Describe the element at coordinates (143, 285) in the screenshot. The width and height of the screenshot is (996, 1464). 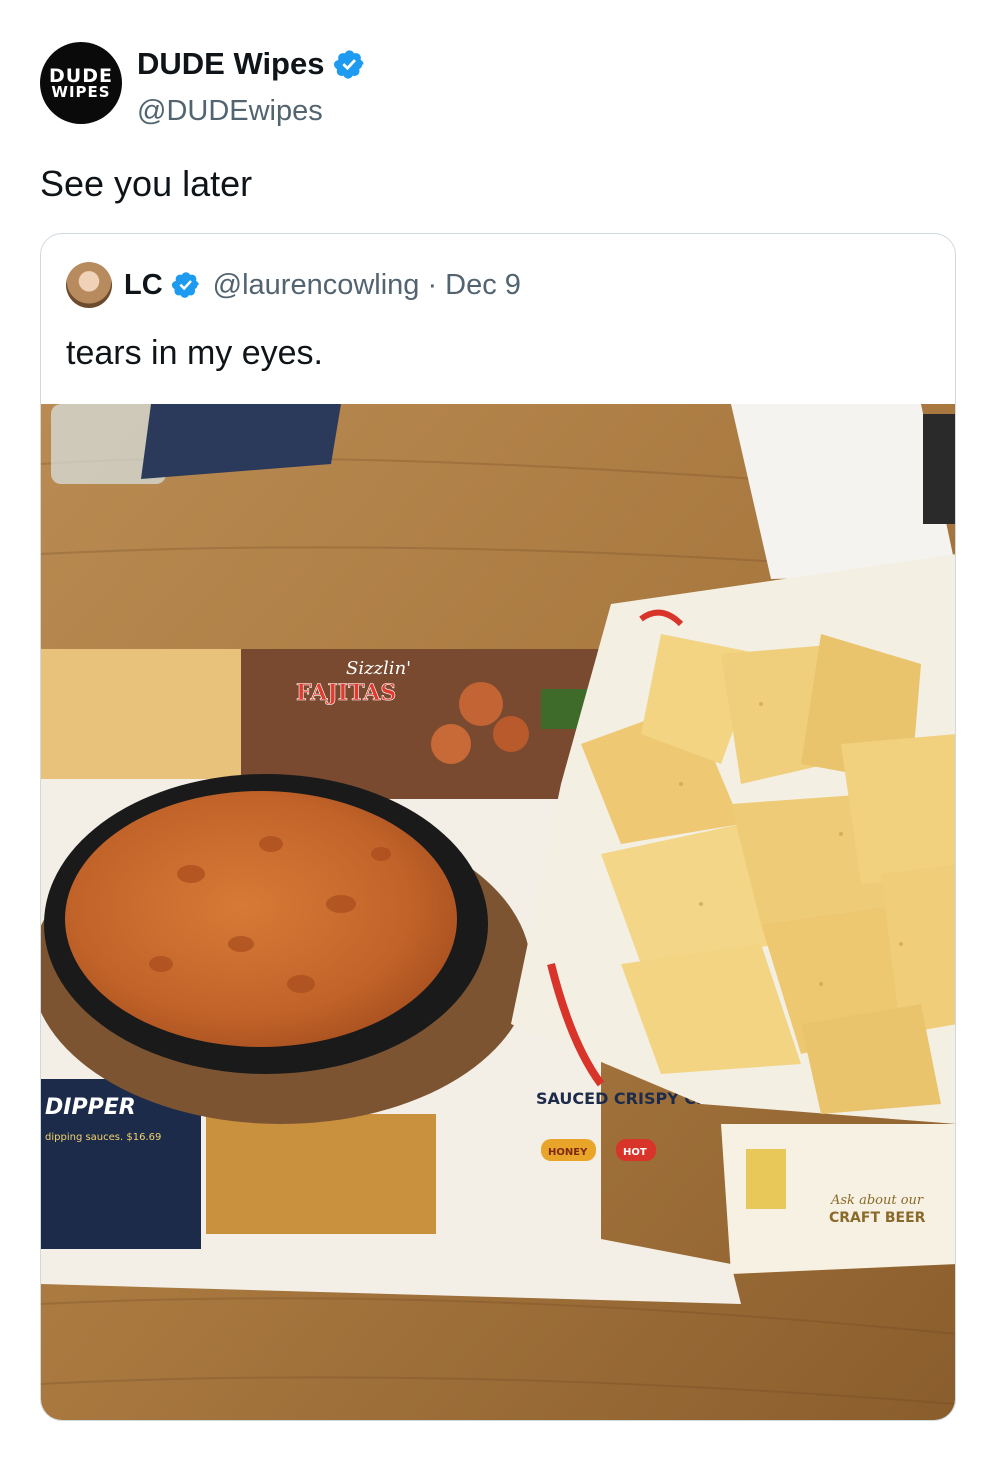
I see `quoted-author-name: LC` at that location.